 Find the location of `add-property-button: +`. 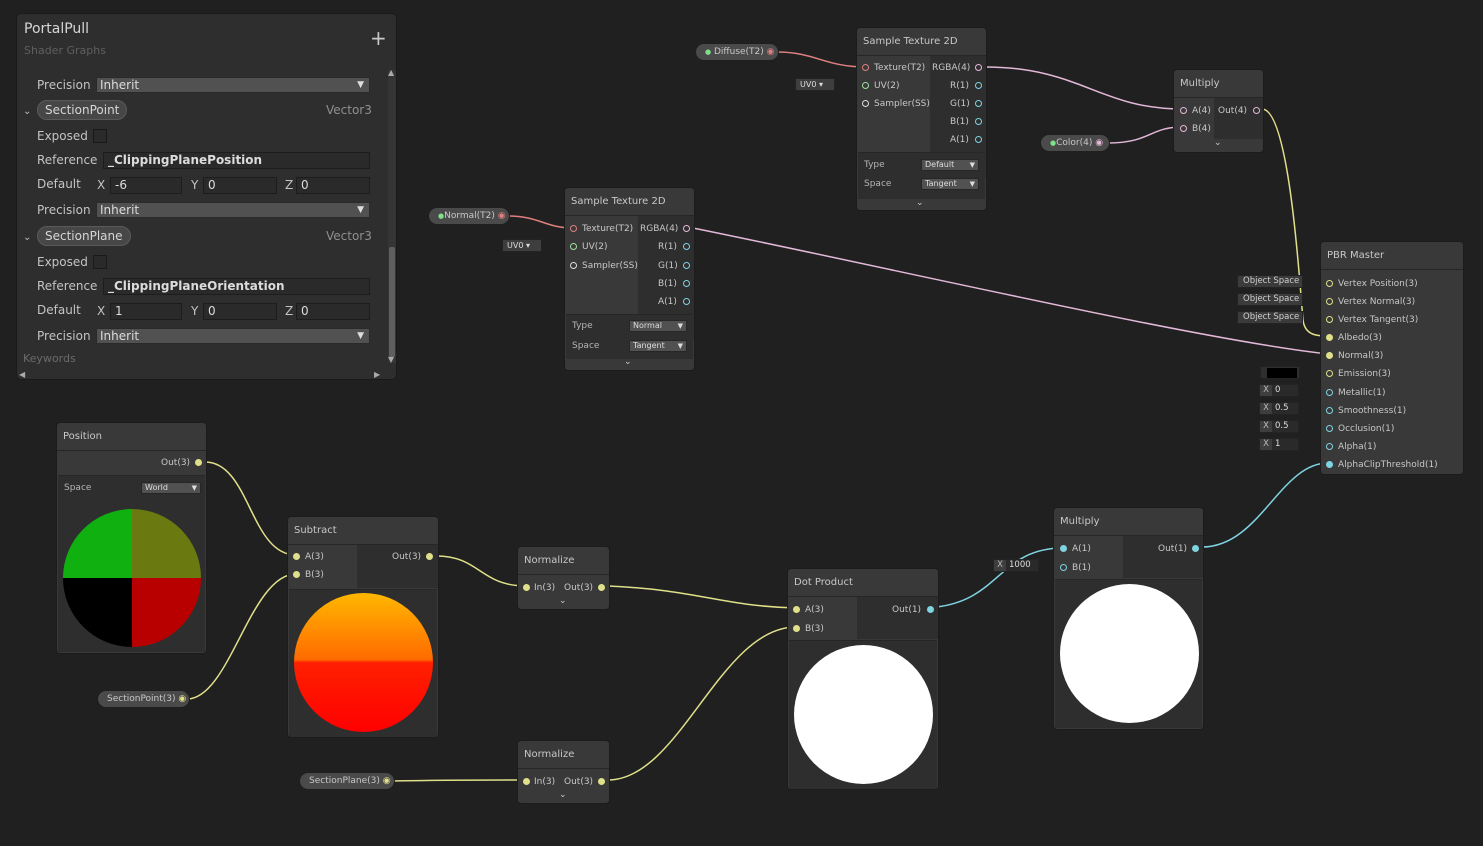

add-property-button: + is located at coordinates (378, 38).